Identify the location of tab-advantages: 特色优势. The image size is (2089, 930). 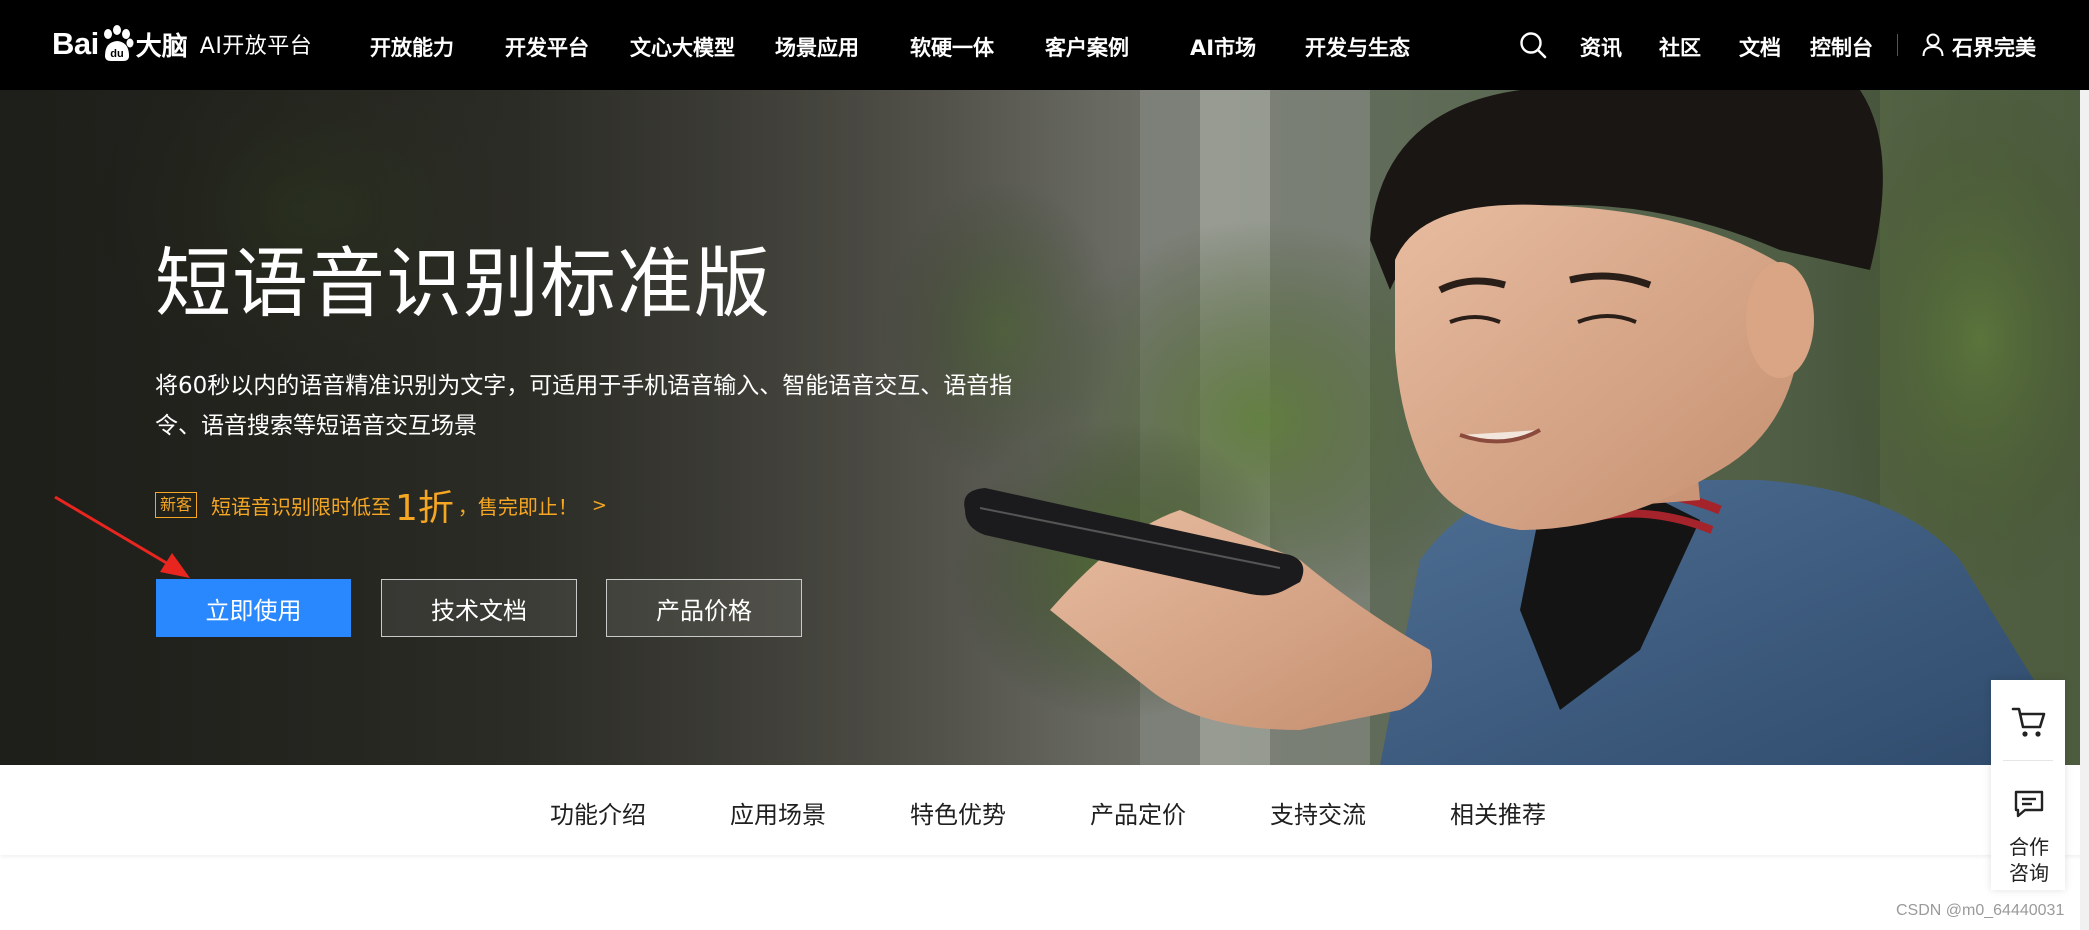
(958, 812).